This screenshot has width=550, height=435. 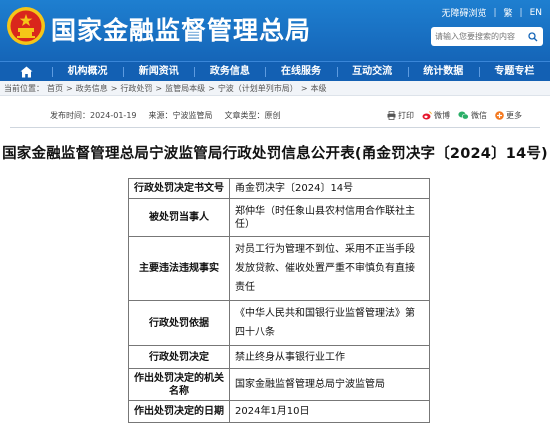 I want to click on row-label: 被处罚当事人, so click(x=179, y=217).